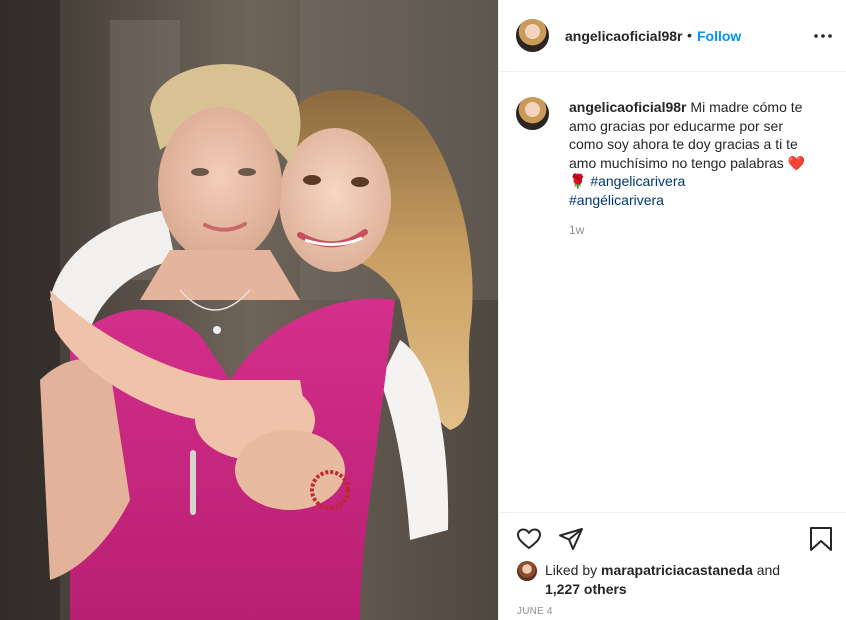 The image size is (846, 620). What do you see at coordinates (768, 570) in the screenshot?
I see `liked-by-and: and` at bounding box center [768, 570].